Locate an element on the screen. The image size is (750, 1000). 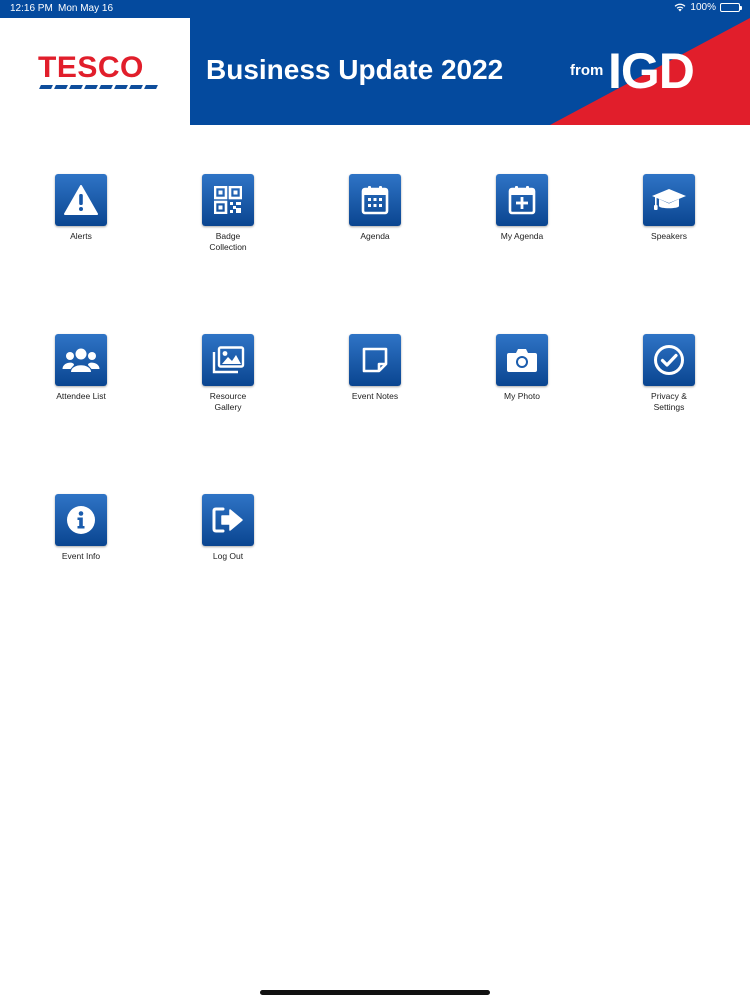
event-notes-button is located at coordinates (375, 360).